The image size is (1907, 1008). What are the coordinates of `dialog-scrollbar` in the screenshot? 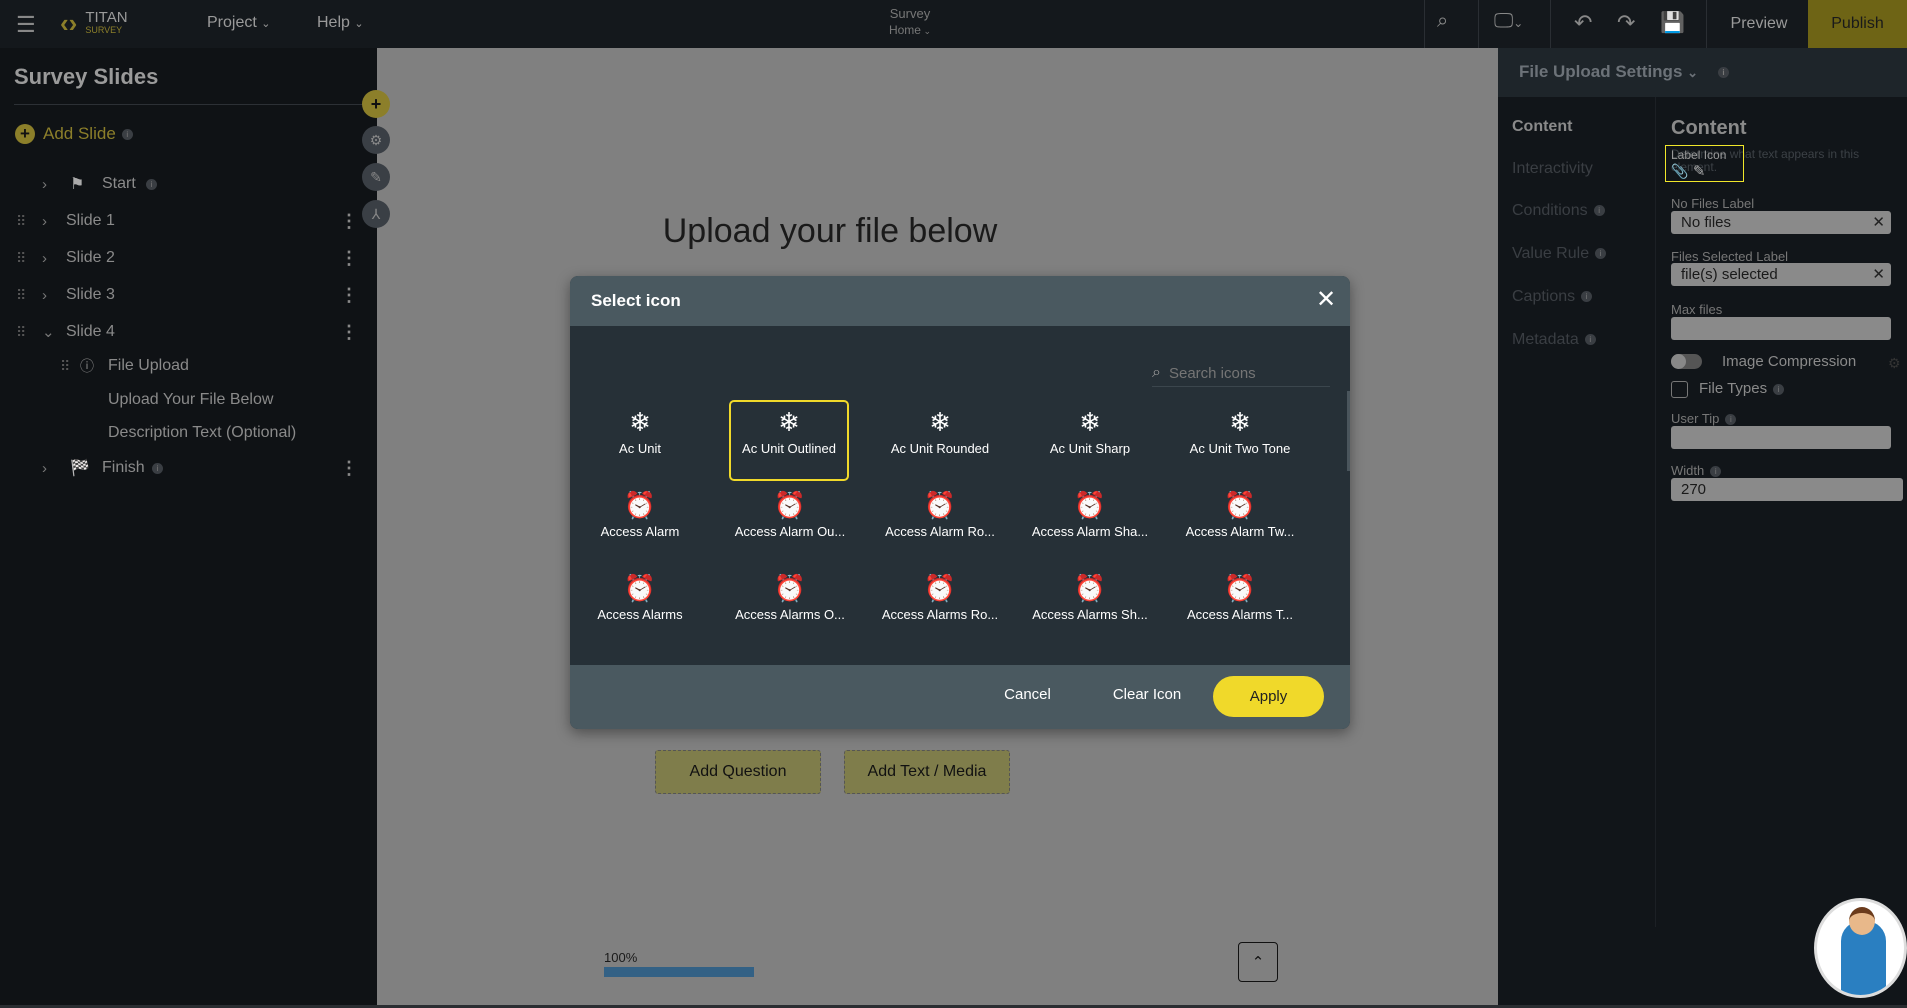 It's located at (1348, 431).